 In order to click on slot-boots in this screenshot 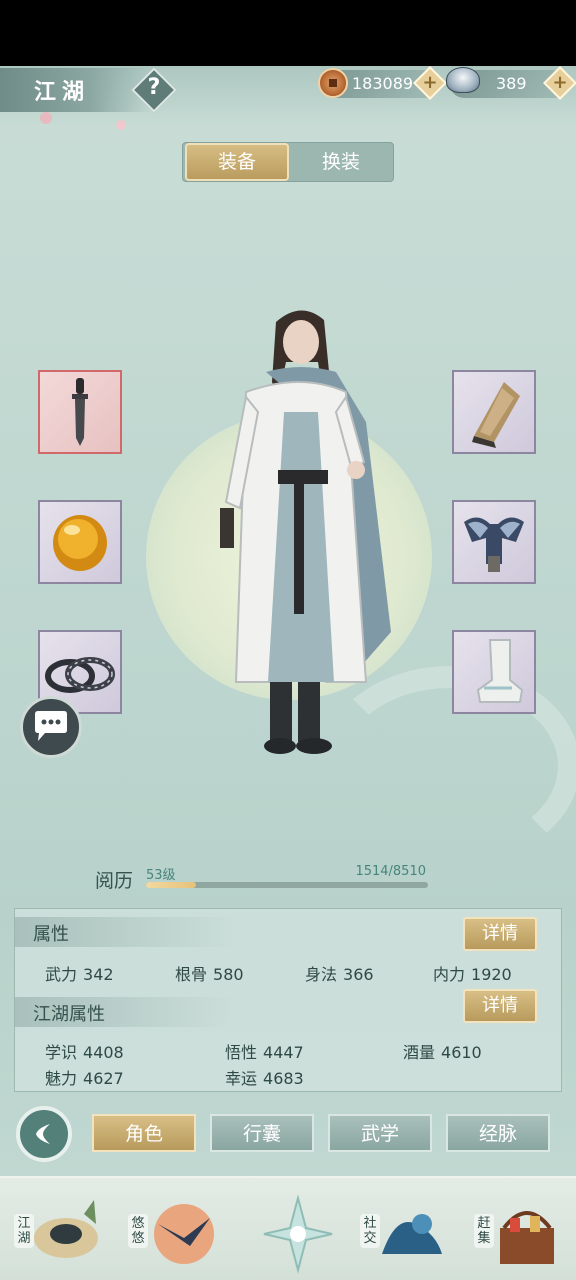, I will do `click(494, 672)`.